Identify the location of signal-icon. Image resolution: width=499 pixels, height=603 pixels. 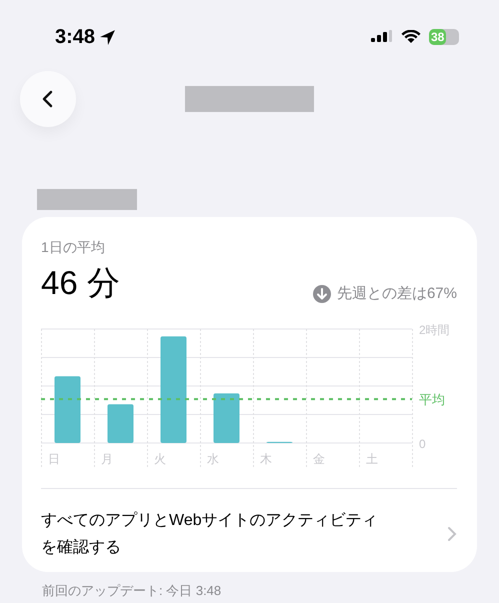
(382, 37).